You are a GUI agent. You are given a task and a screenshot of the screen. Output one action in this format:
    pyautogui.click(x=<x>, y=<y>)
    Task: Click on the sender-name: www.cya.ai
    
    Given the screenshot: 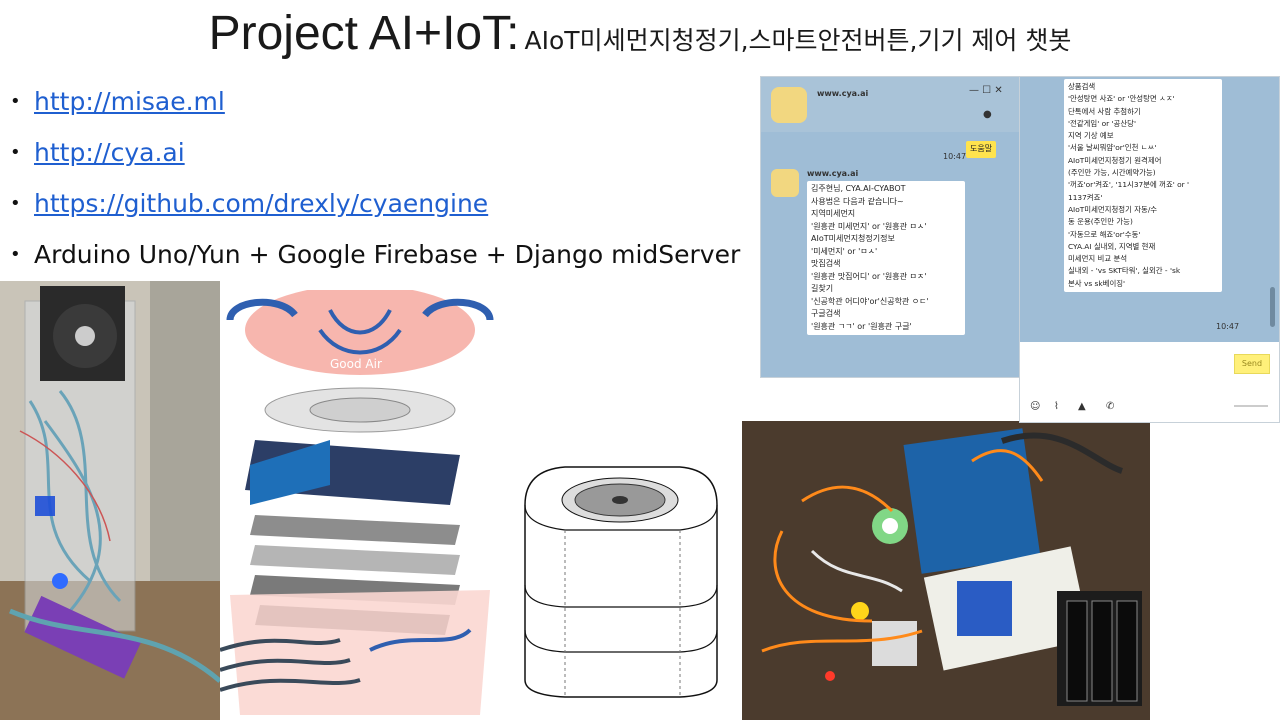 What is the action you would take?
    pyautogui.click(x=833, y=173)
    